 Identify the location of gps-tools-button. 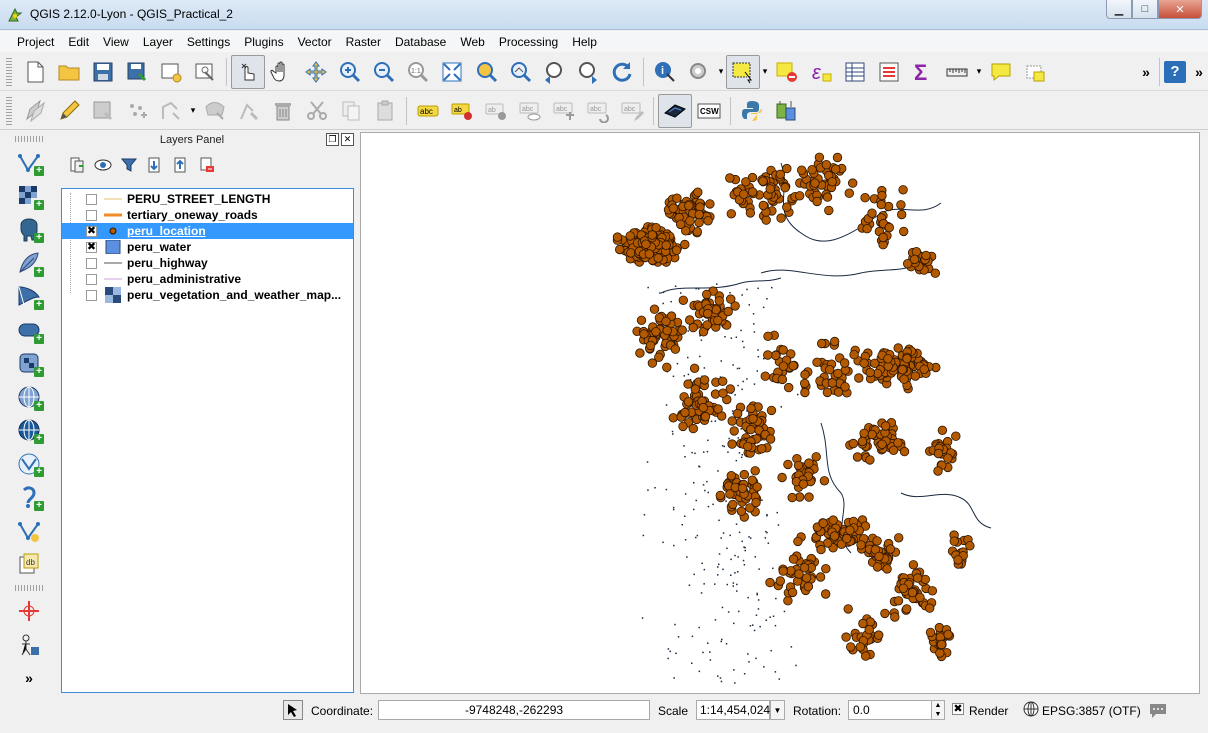
(29, 644).